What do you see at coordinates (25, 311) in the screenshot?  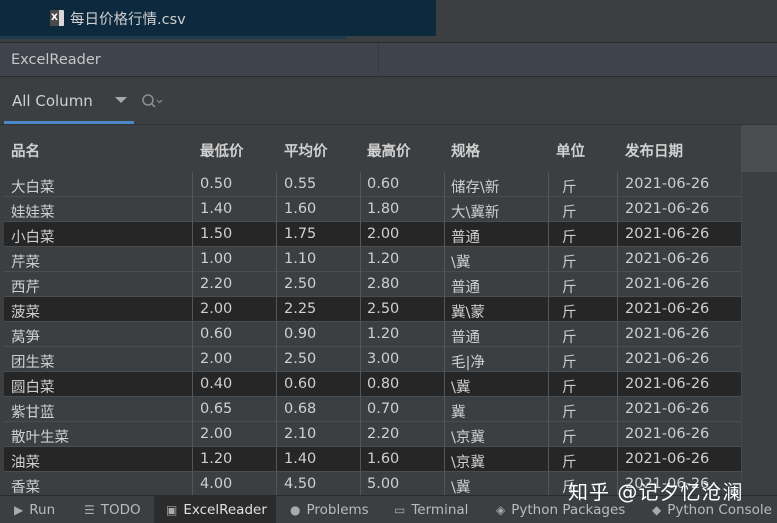 I see `cell-name: 菠菜` at bounding box center [25, 311].